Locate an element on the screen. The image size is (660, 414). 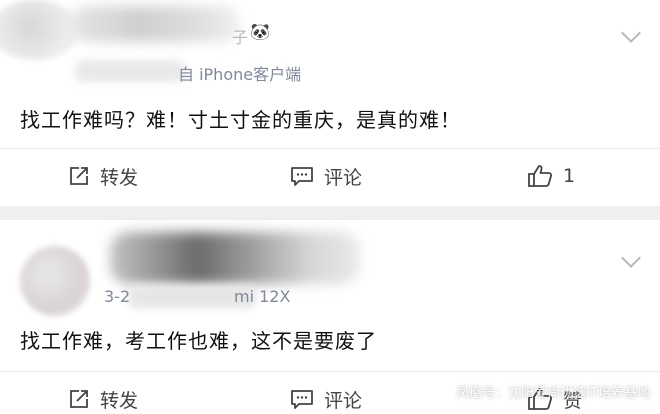
username-suffix: 子 is located at coordinates (240, 37).